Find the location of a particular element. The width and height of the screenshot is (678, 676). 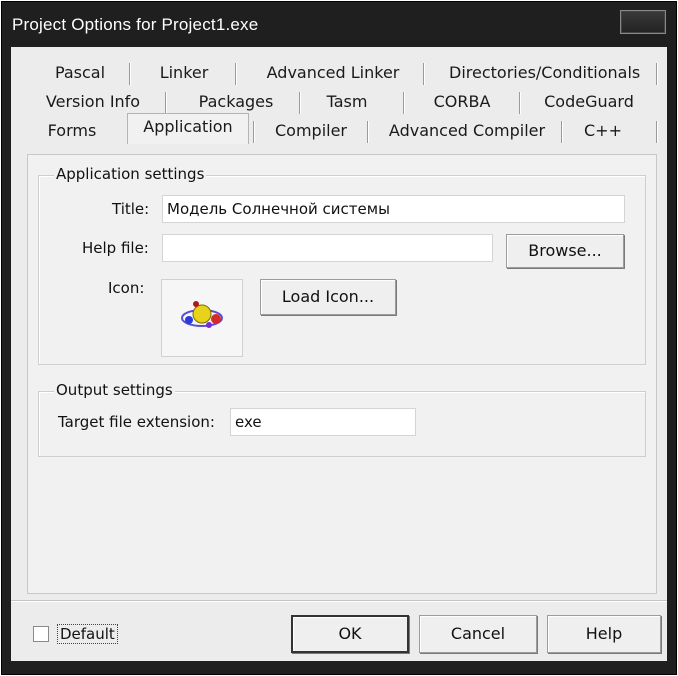

tab-codeguard: CodeGuard is located at coordinates (589, 102).